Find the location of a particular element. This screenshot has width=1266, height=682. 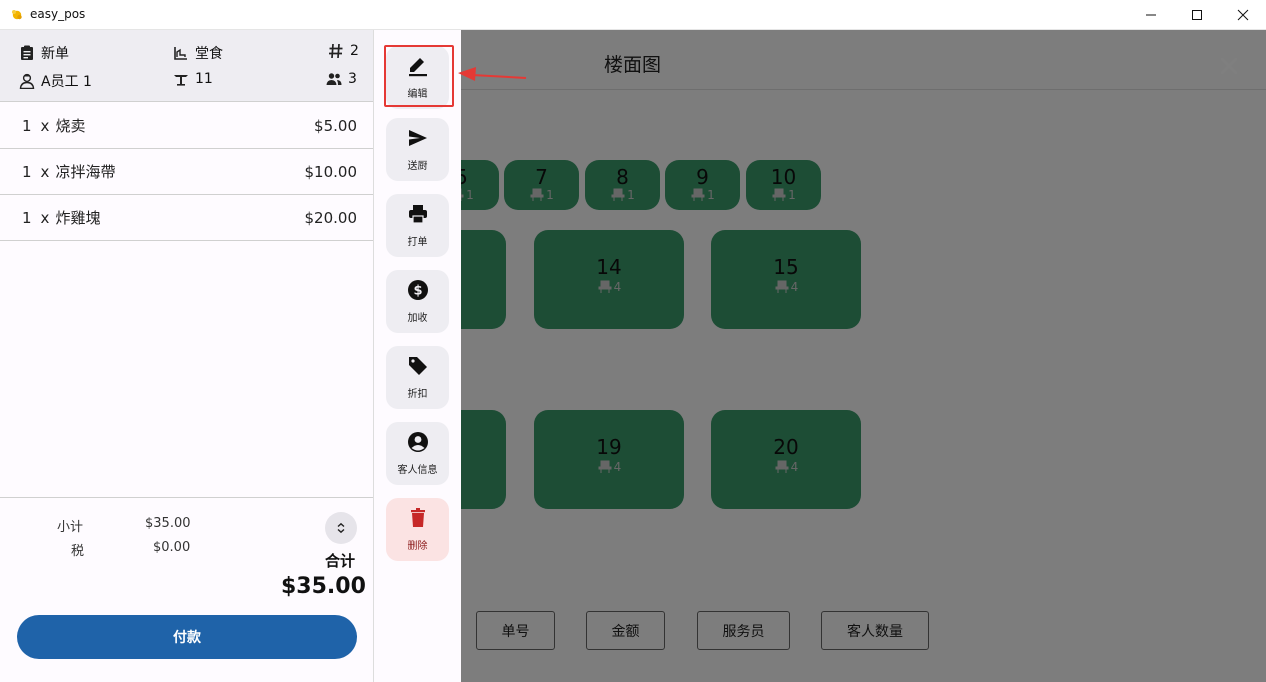

printer-icon is located at coordinates (417, 214).